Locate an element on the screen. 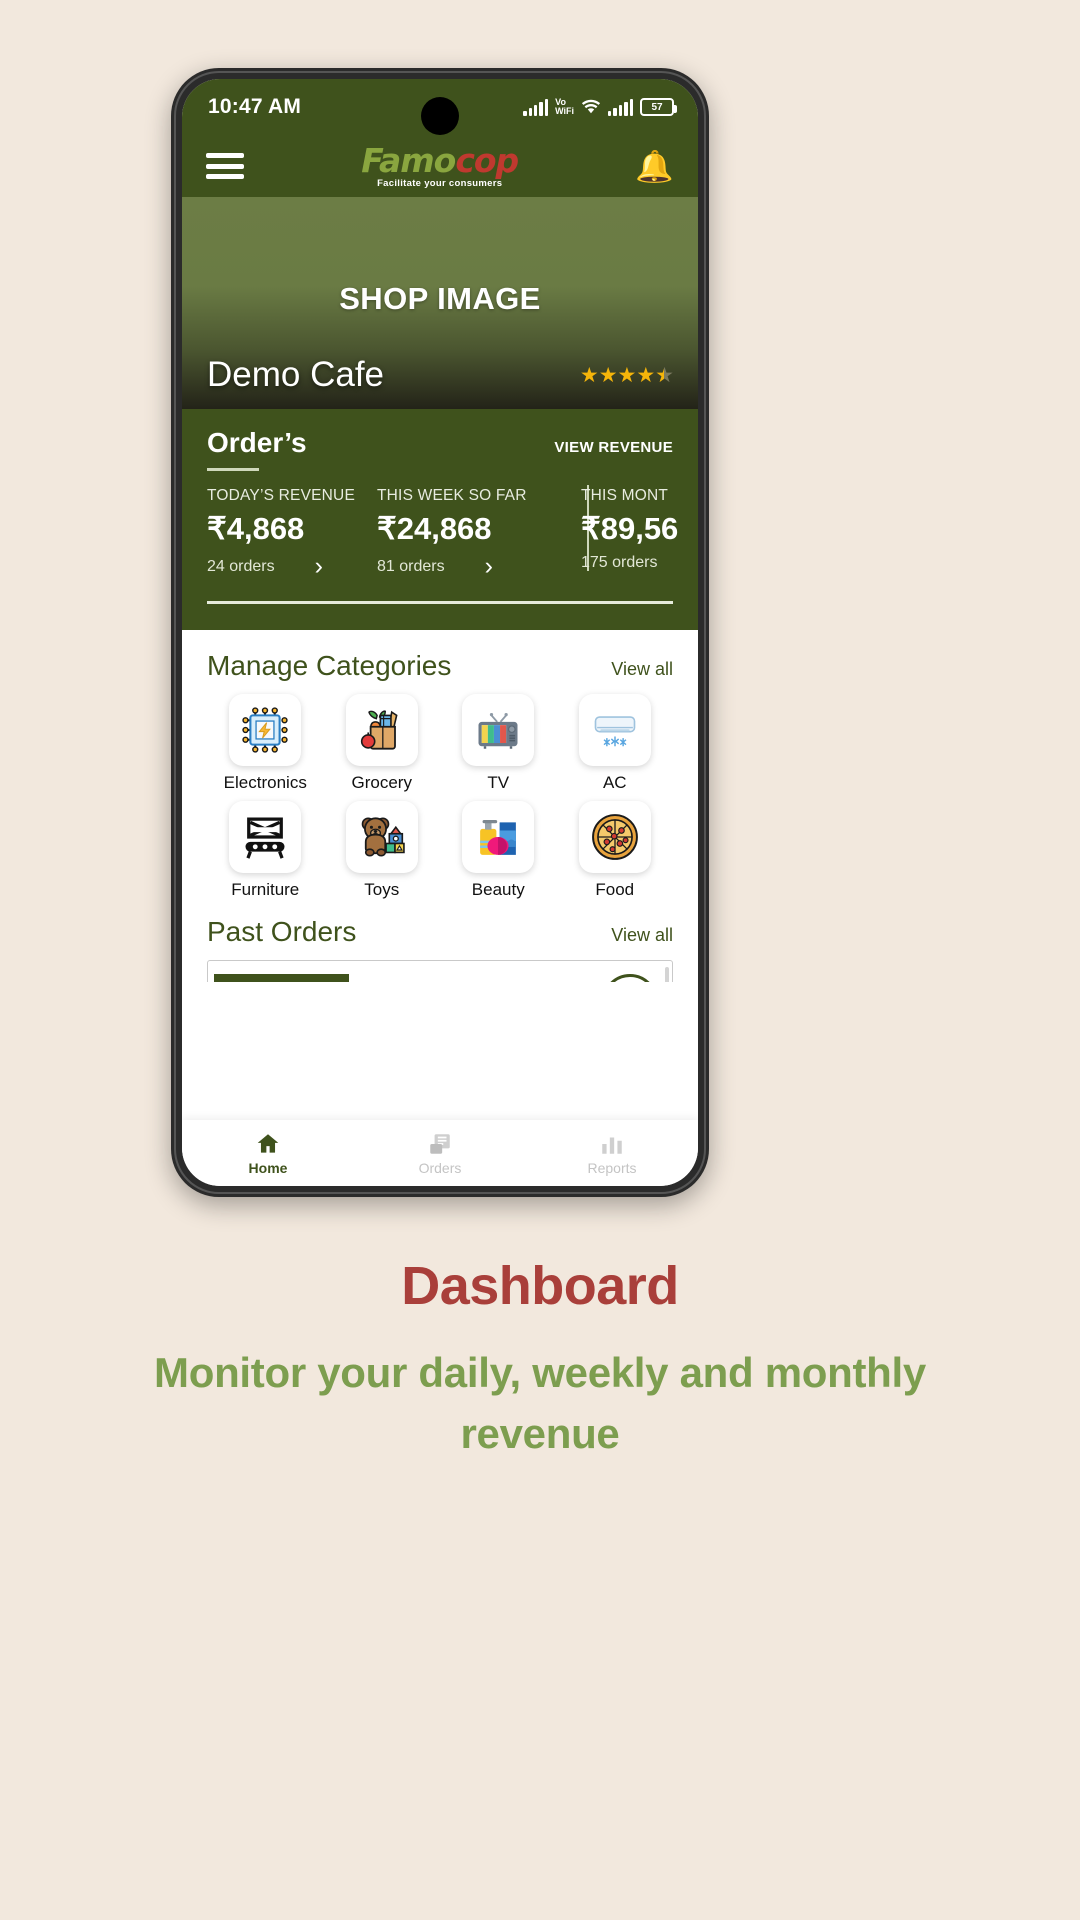  star-icon-3: ★ is located at coordinates (627, 375).